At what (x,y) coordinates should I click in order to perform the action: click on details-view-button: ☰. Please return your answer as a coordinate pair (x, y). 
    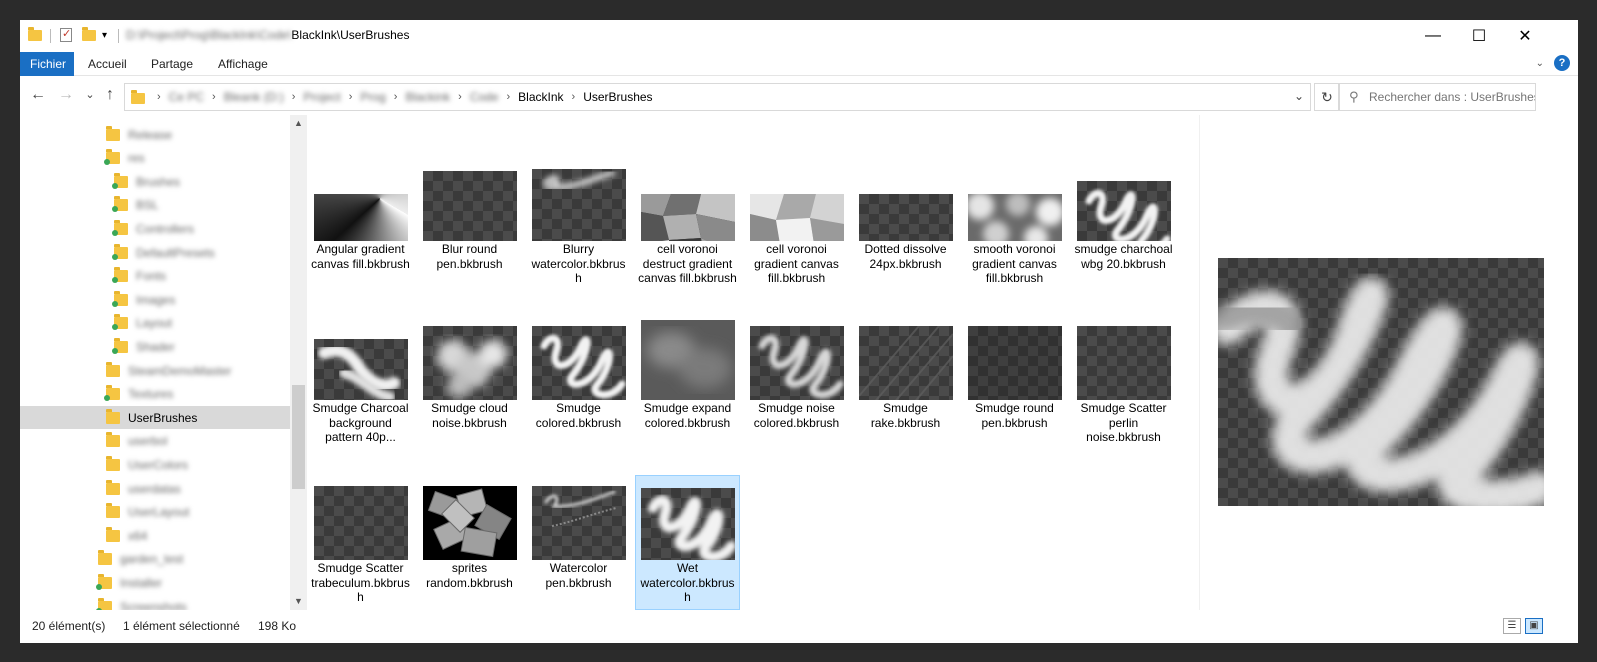
    Looking at the image, I should click on (1512, 626).